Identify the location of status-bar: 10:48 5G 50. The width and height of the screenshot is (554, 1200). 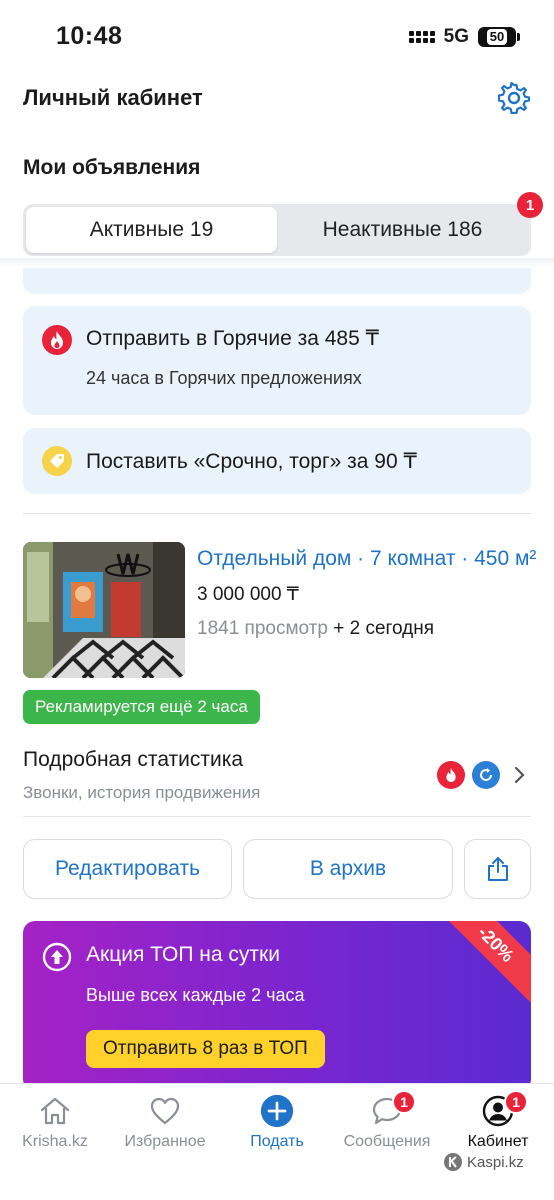
(277, 35).